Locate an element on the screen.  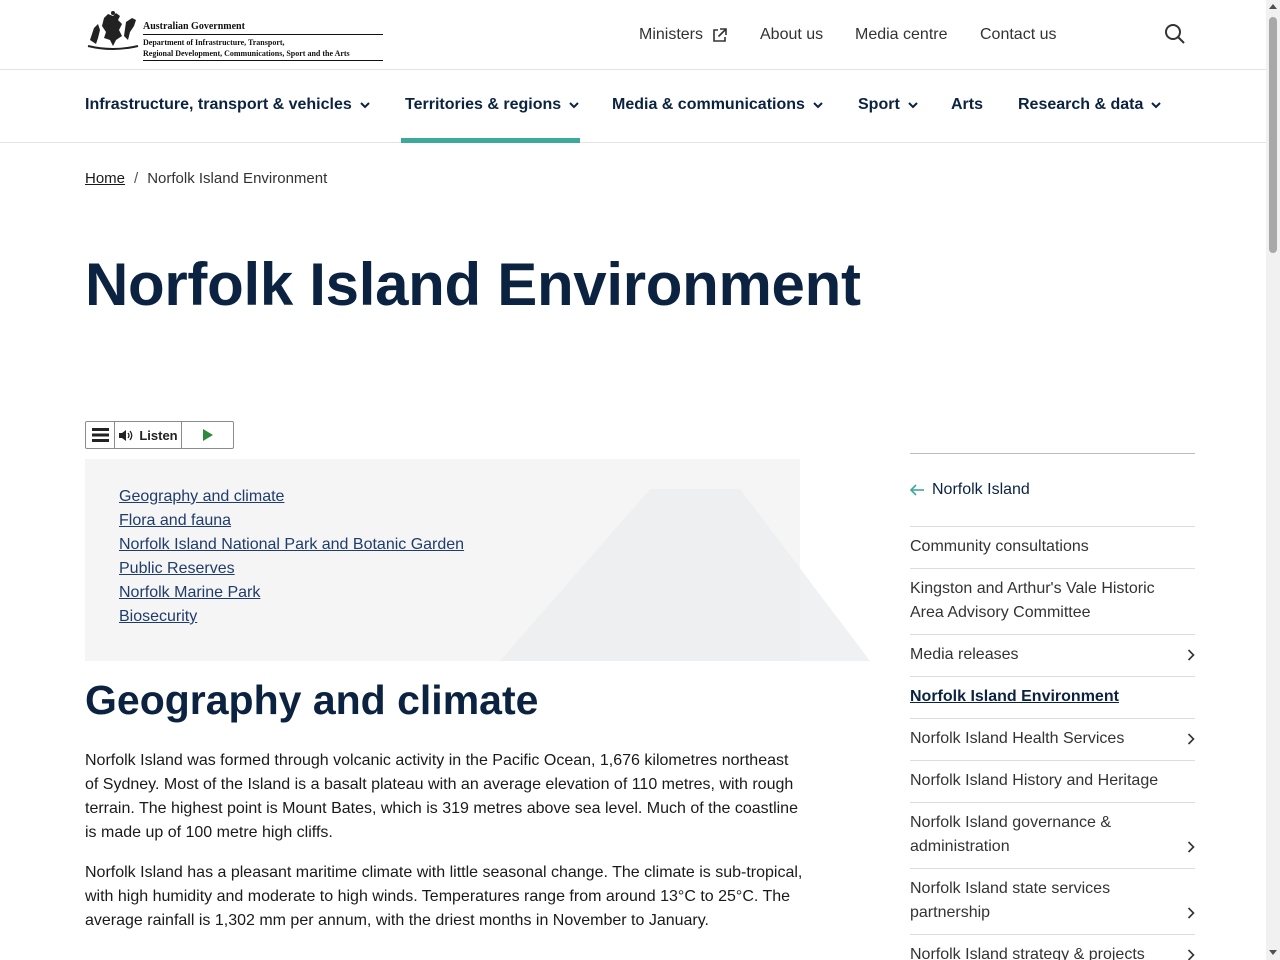
breadcrumb: Home / Norfolk Island Environment is located at coordinates (206, 178).